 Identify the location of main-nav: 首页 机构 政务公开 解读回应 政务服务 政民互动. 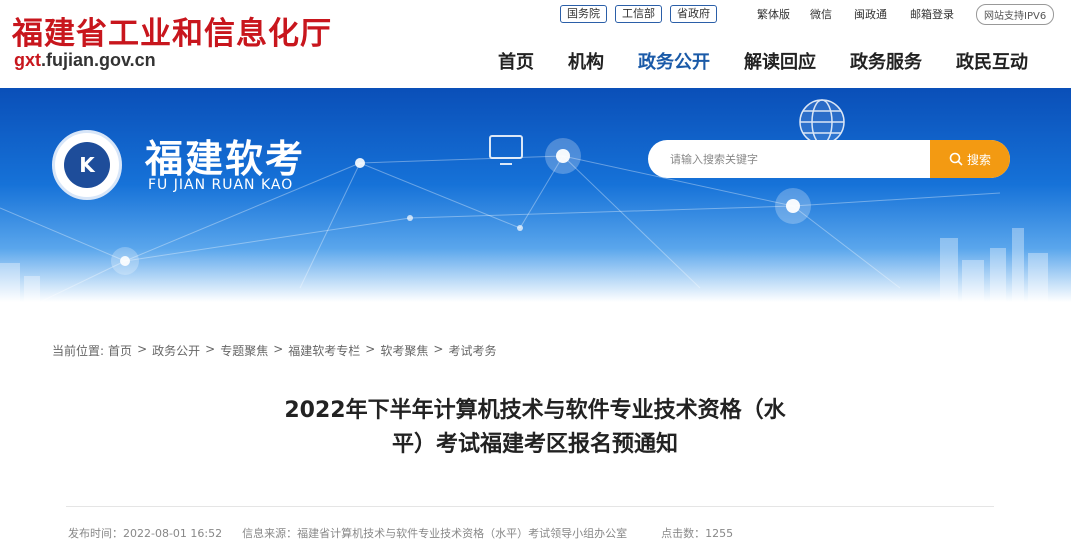
(763, 61).